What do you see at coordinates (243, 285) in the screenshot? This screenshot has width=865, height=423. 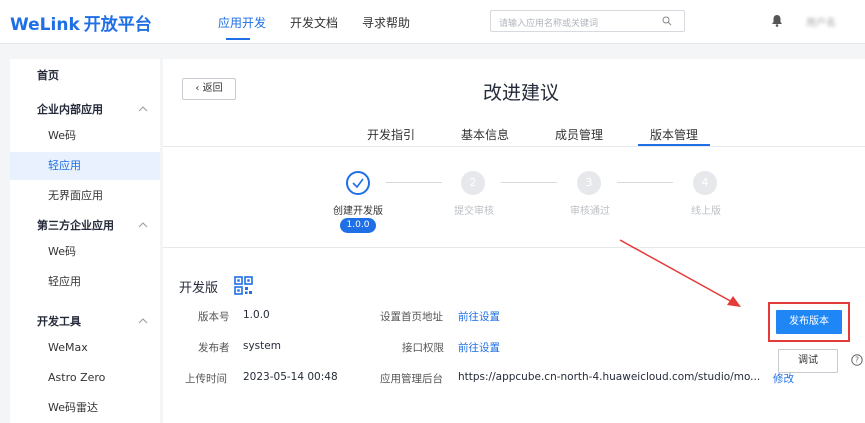 I see `qr-code-icon` at bounding box center [243, 285].